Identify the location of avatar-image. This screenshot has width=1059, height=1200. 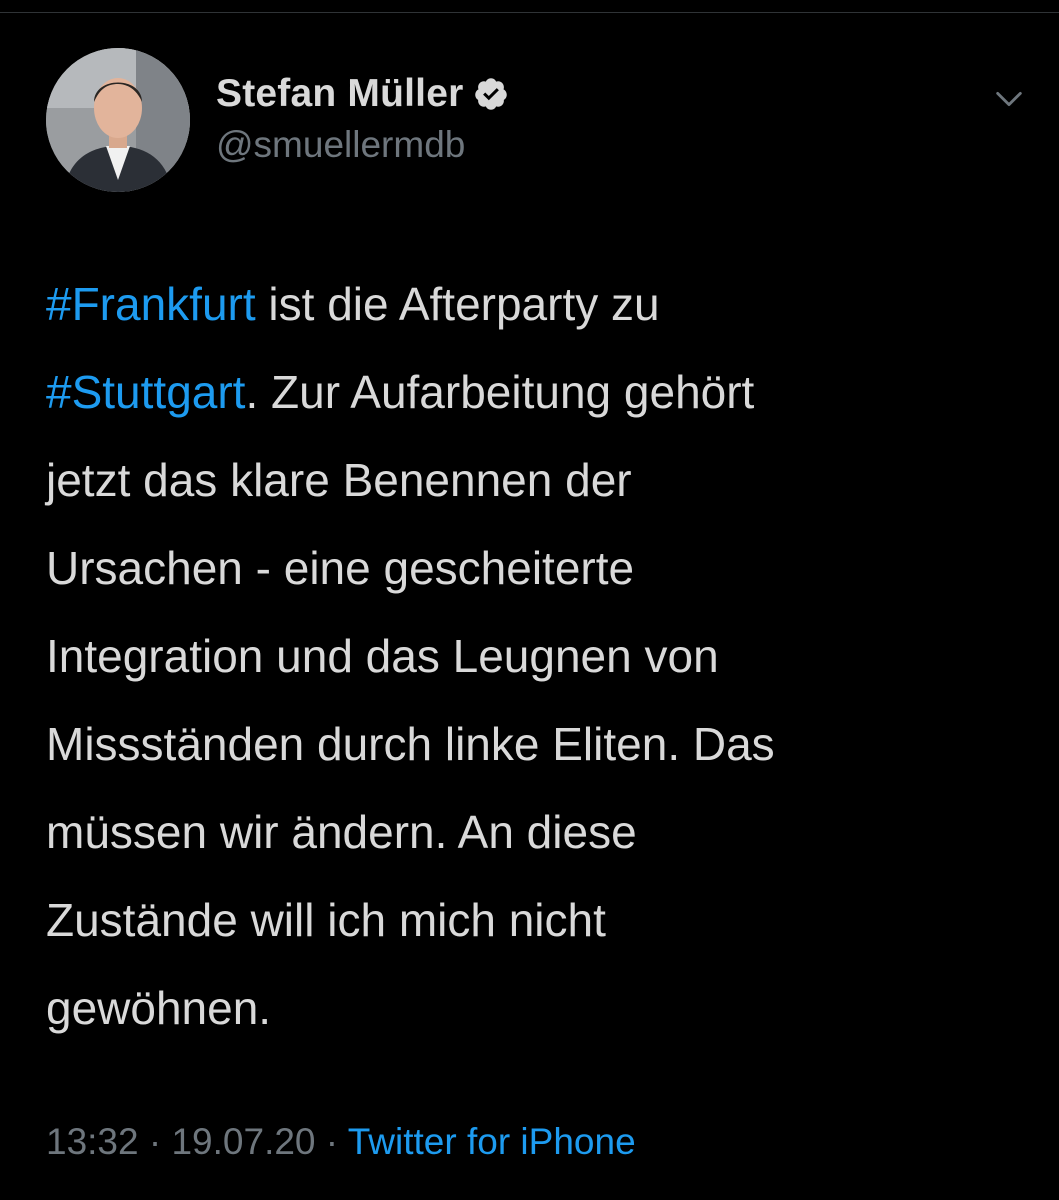
(118, 120).